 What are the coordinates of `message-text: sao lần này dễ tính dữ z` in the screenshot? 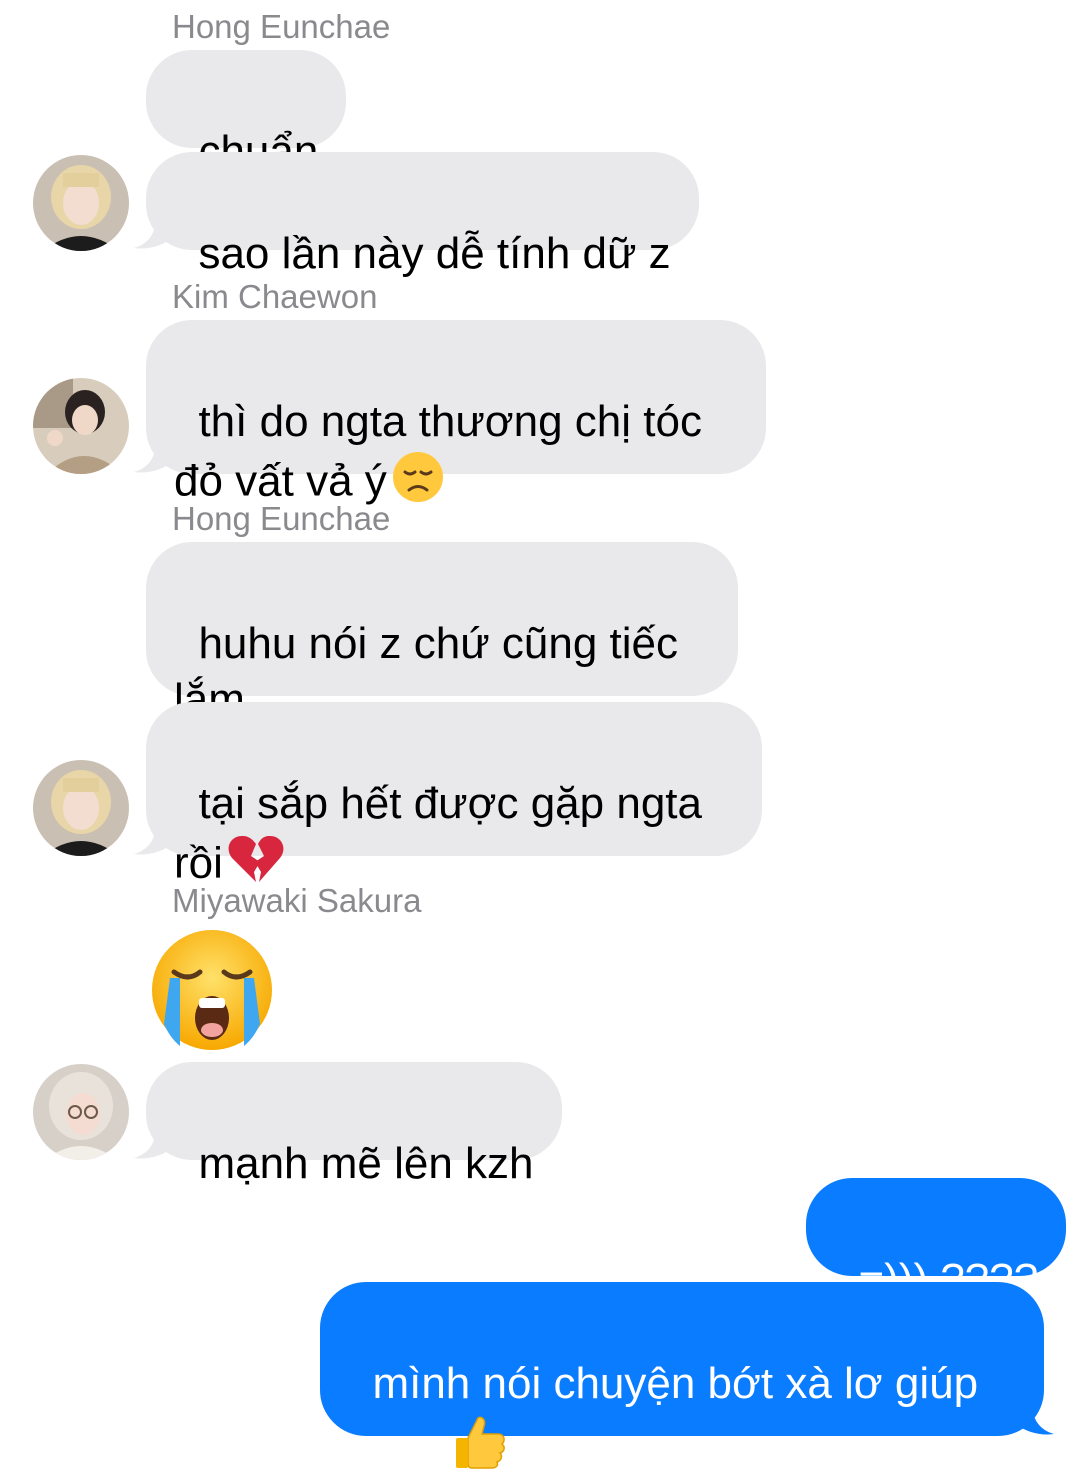 It's located at (434, 253).